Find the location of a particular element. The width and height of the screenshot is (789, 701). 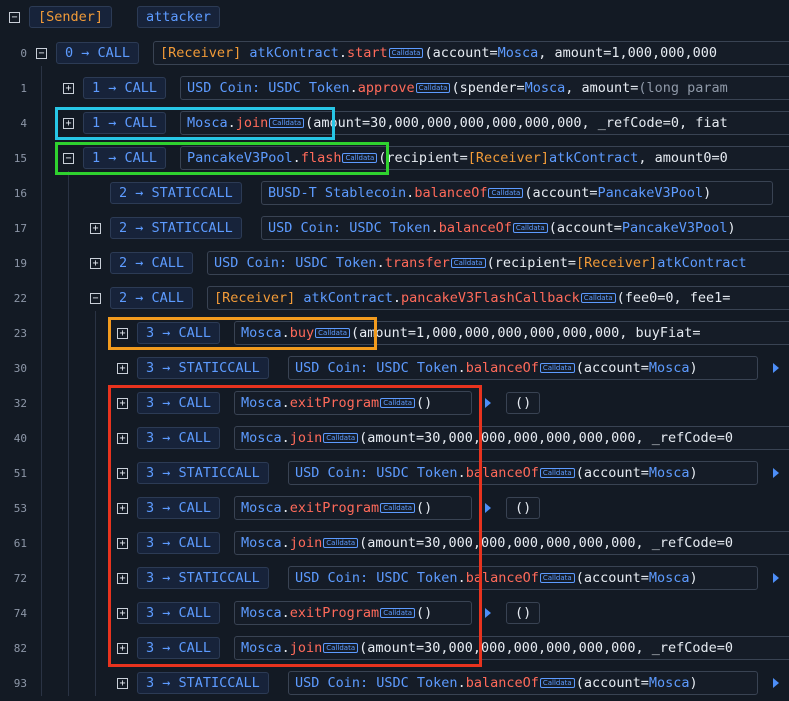

line-number: 53 is located at coordinates (20, 508).